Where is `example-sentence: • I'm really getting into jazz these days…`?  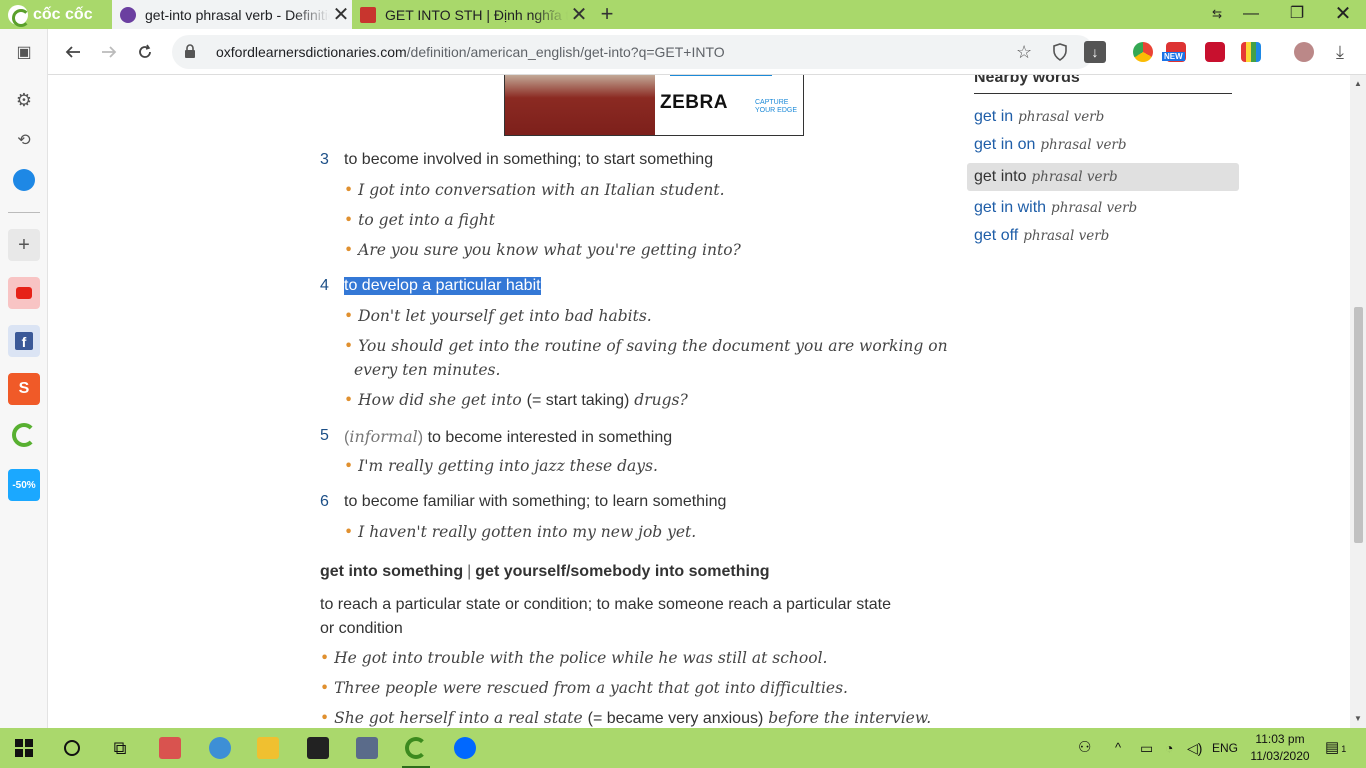
example-sentence: • I'm really getting into jazz these days… is located at coordinates (501, 466).